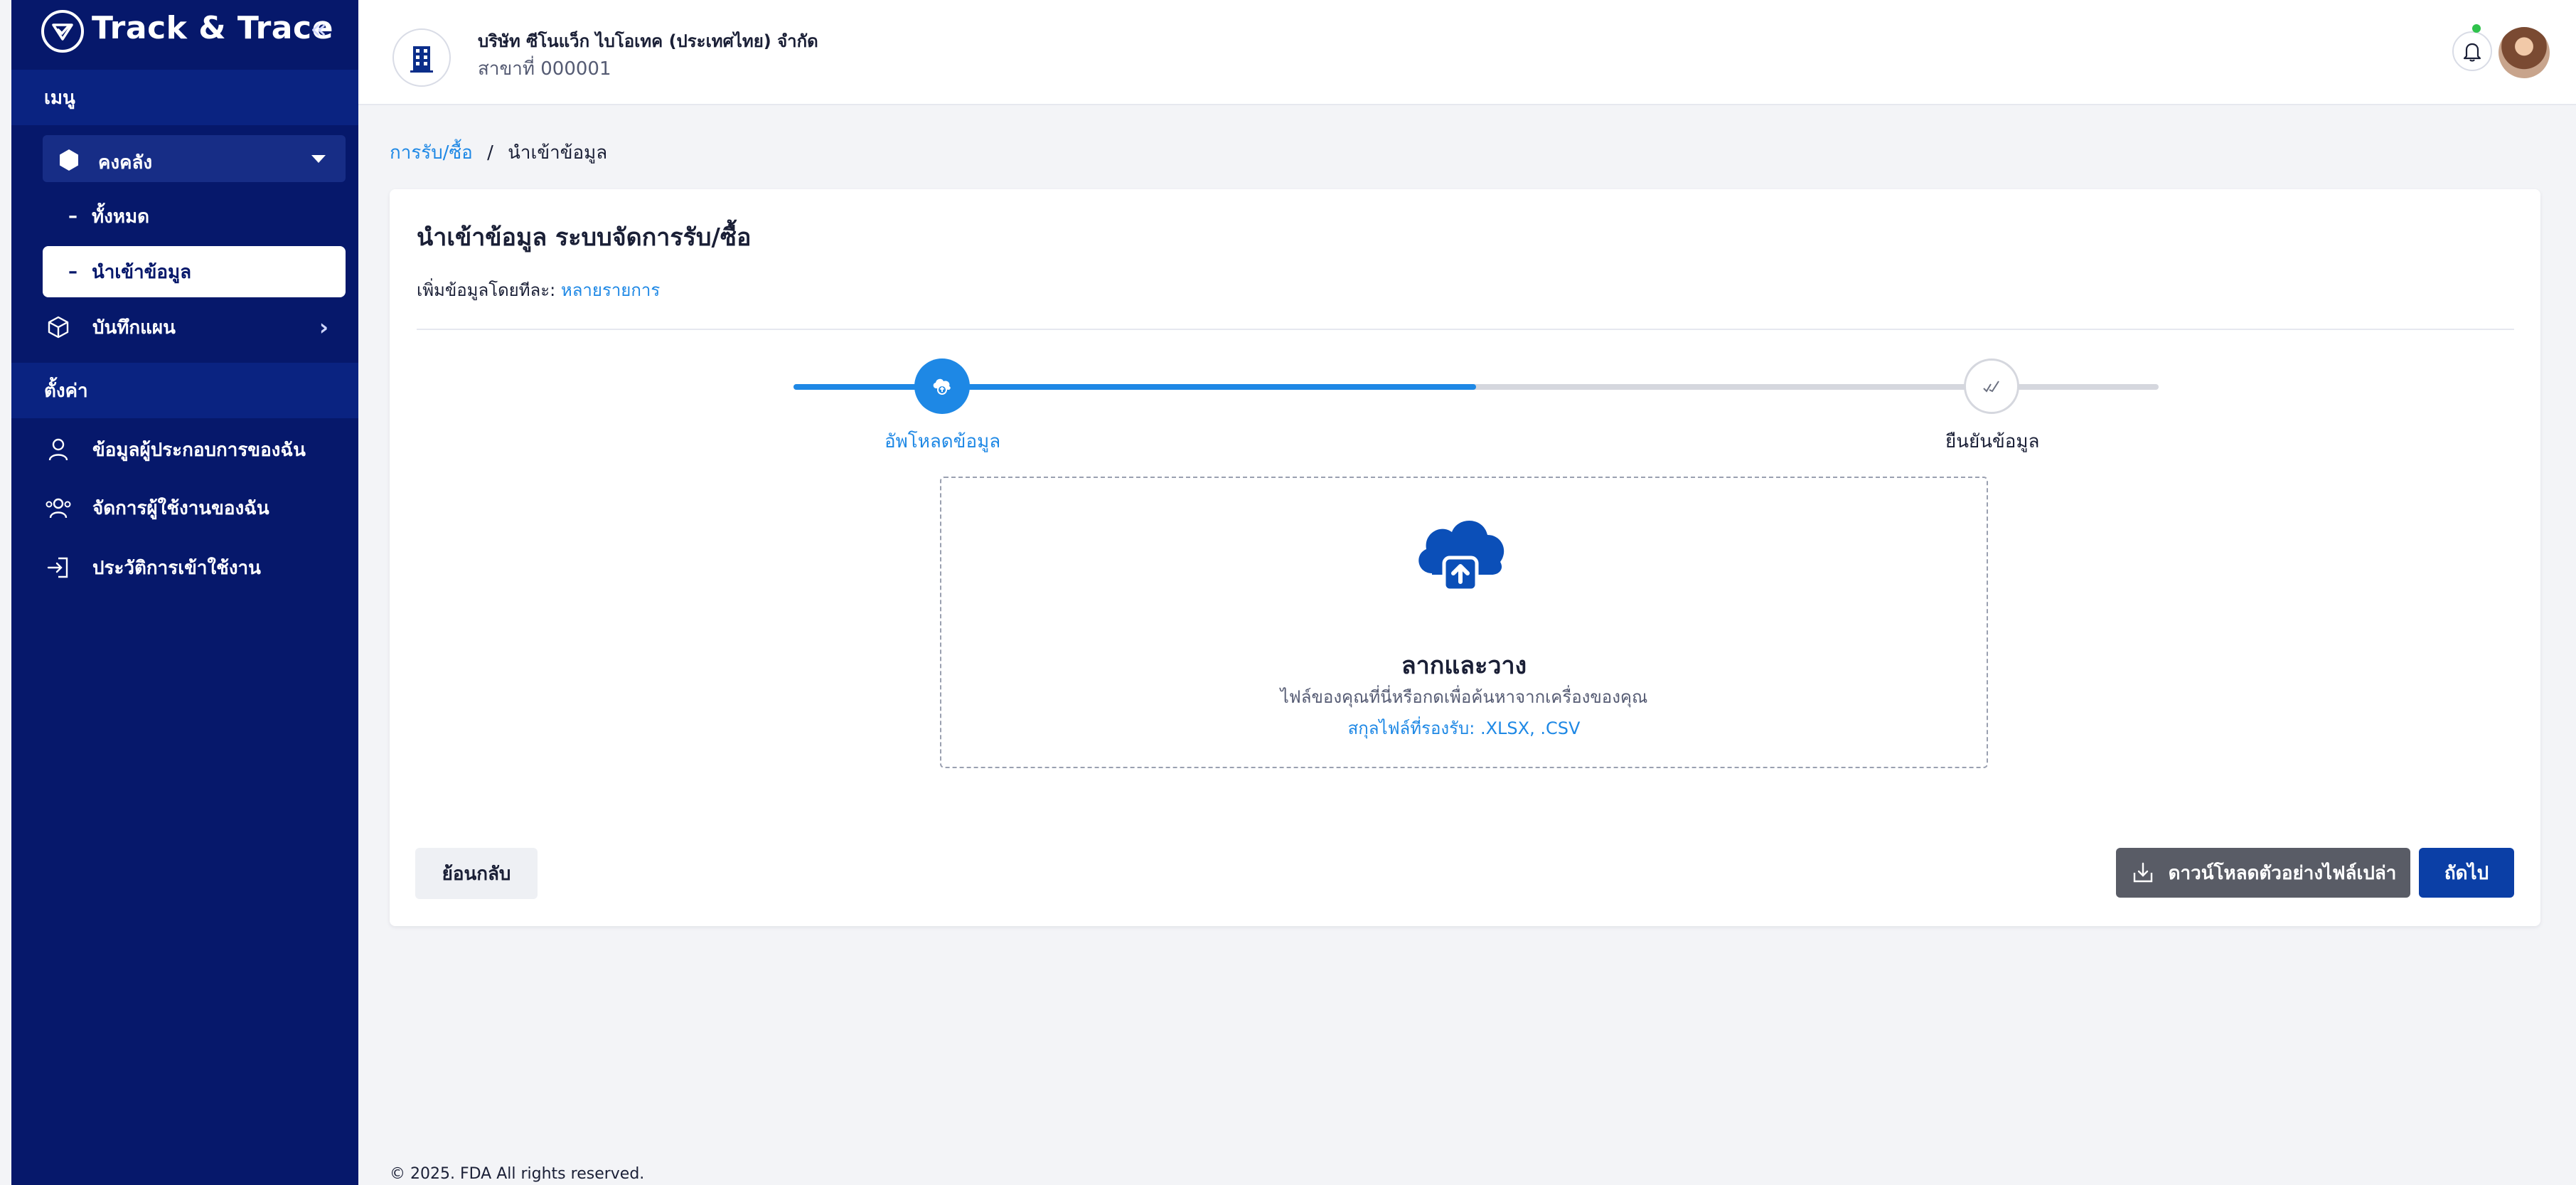  Describe the element at coordinates (185, 390) in the screenshot. I see `settings-section-header: ตั้งค่า` at that location.